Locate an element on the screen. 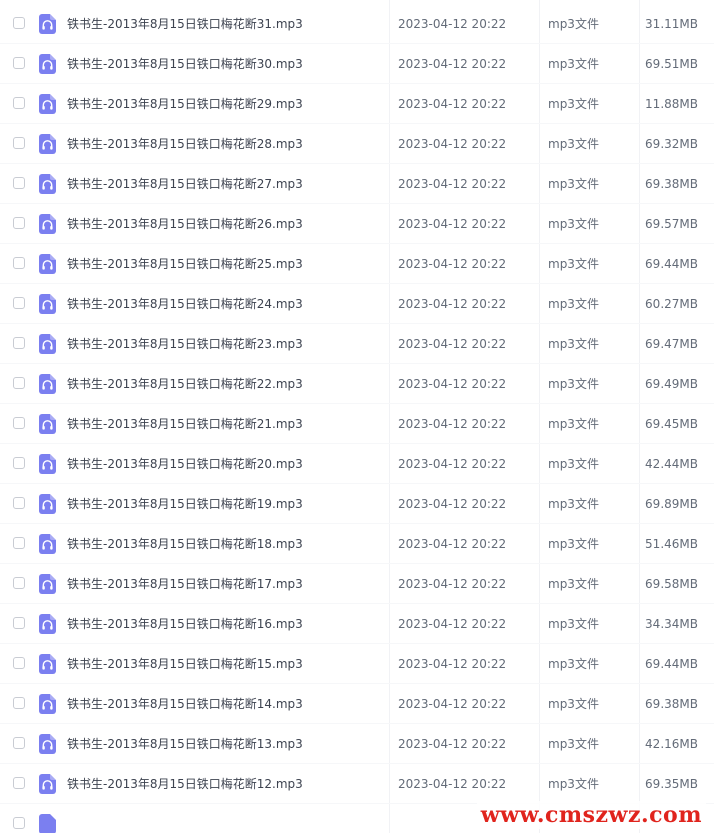 The width and height of the screenshot is (714, 833). file-name: 铁书生-2013年8月15日铁口梅花断20.mp3 is located at coordinates (185, 464).